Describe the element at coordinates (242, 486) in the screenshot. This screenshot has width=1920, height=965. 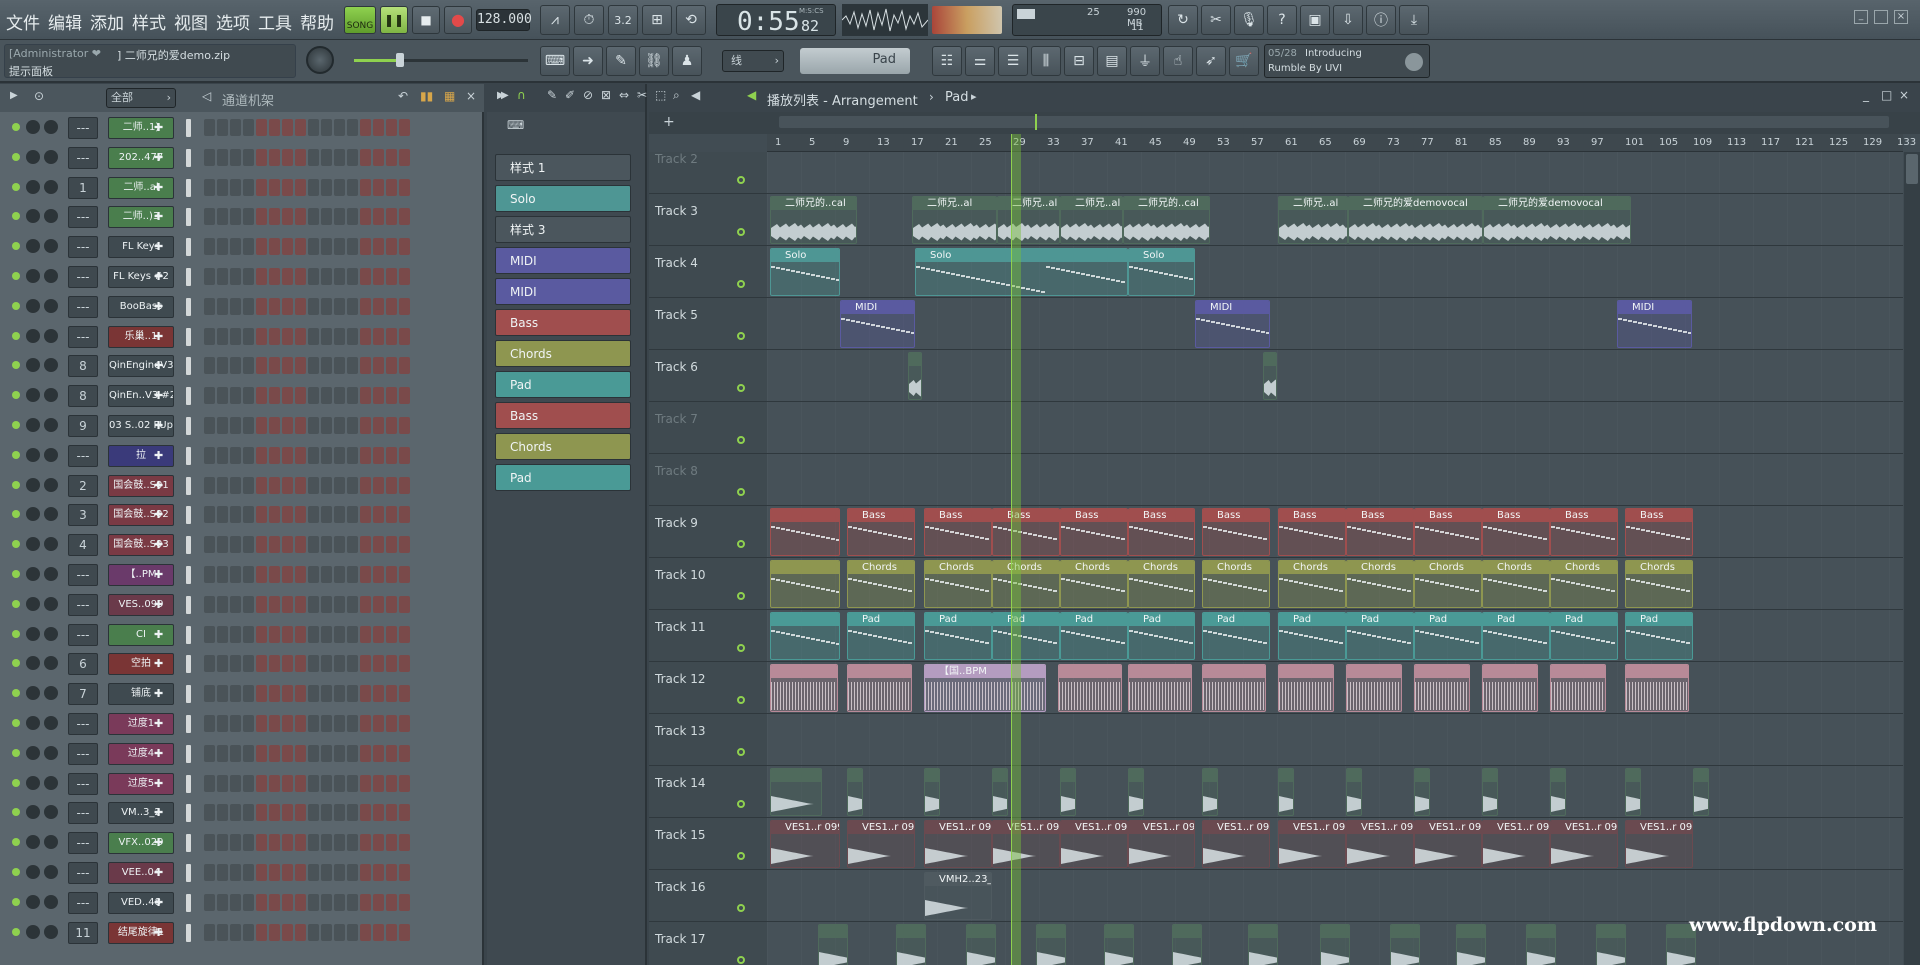
I see `channel-row: 2 国会鼓..S01 ✚` at that location.